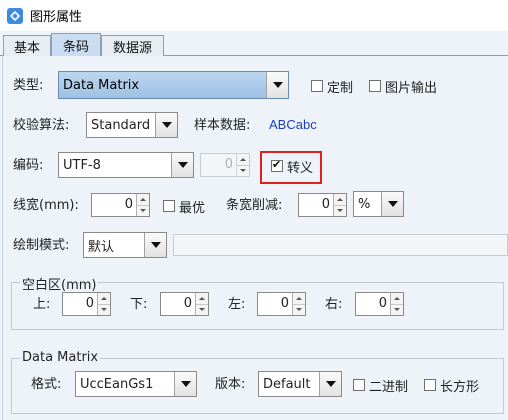 The width and height of the screenshot is (508, 420). I want to click on bar-reduce-spinner: 0, so click(322, 205).